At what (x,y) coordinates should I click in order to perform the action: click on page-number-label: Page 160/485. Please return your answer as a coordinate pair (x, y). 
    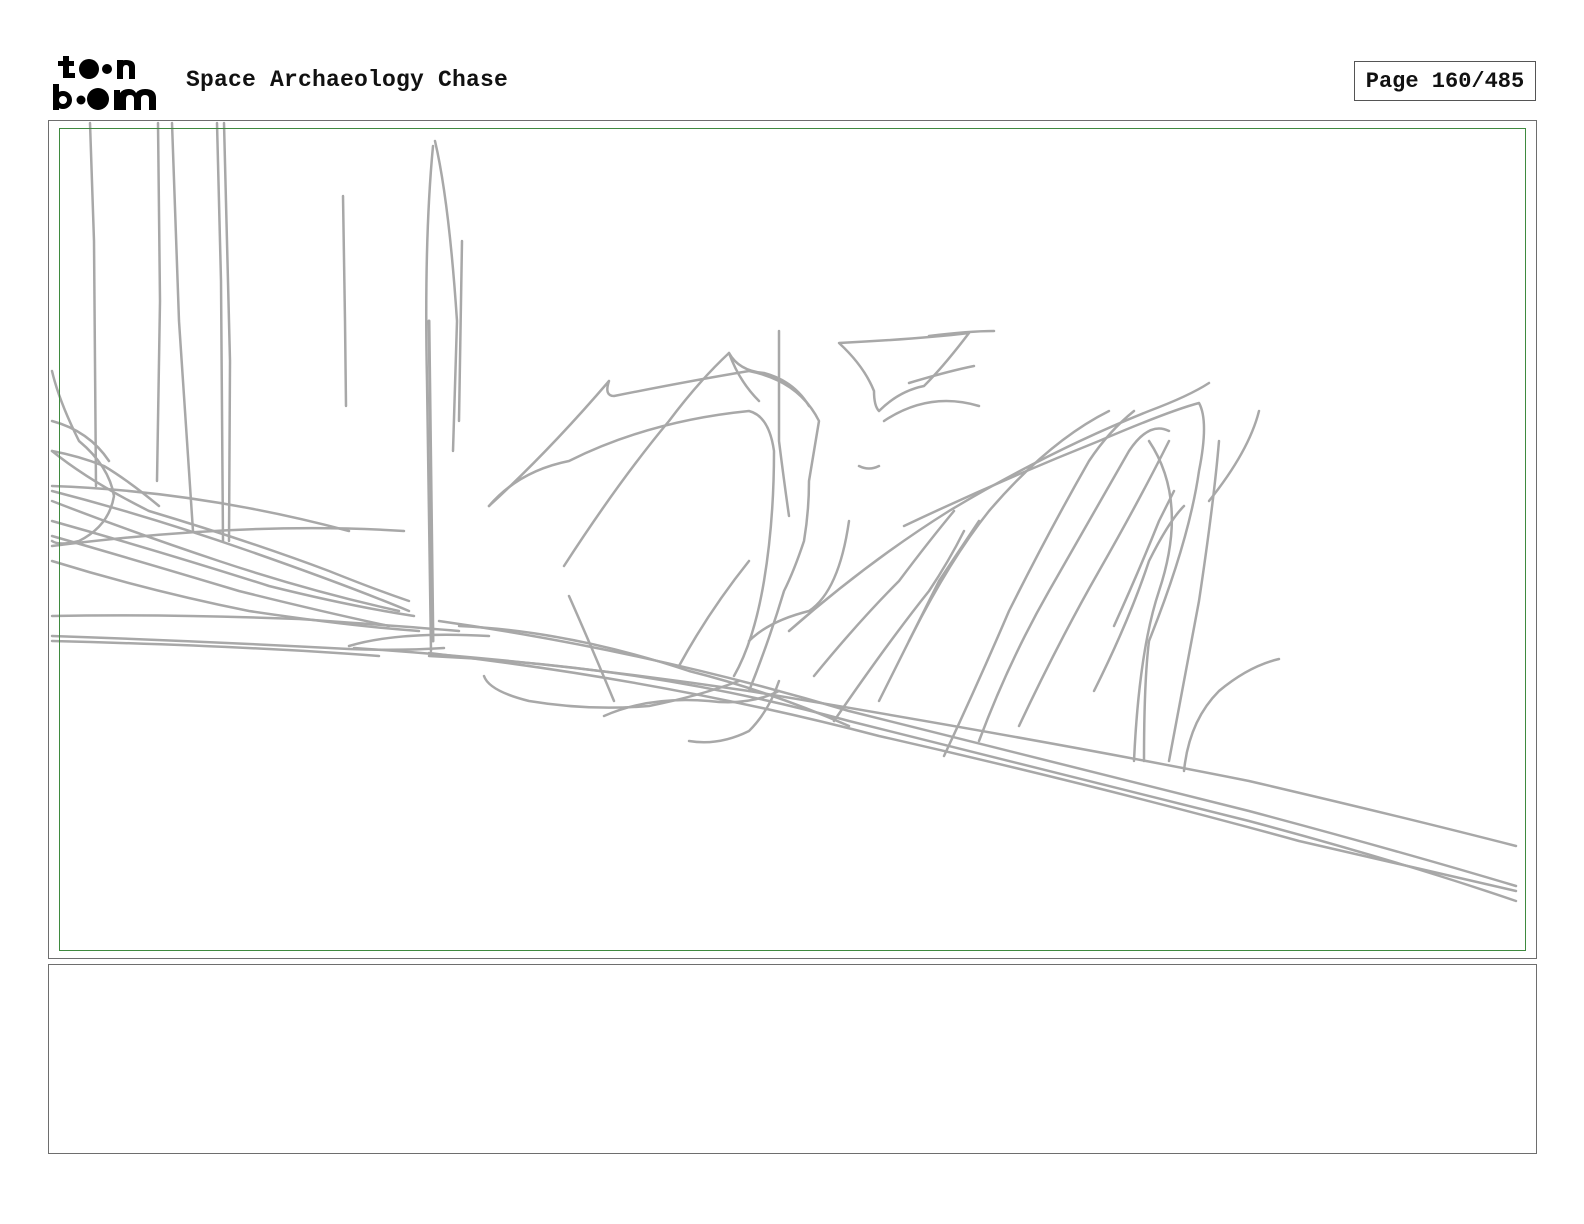
    Looking at the image, I should click on (1445, 81).